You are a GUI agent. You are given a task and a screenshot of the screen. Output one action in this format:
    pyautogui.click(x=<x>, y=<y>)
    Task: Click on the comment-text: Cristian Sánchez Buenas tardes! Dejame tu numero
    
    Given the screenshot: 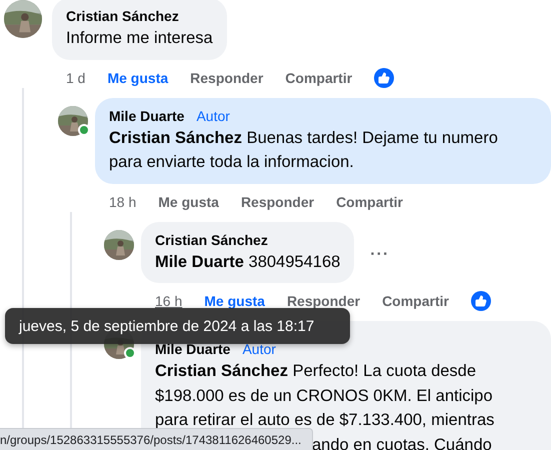 What is the action you would take?
    pyautogui.click(x=303, y=137)
    